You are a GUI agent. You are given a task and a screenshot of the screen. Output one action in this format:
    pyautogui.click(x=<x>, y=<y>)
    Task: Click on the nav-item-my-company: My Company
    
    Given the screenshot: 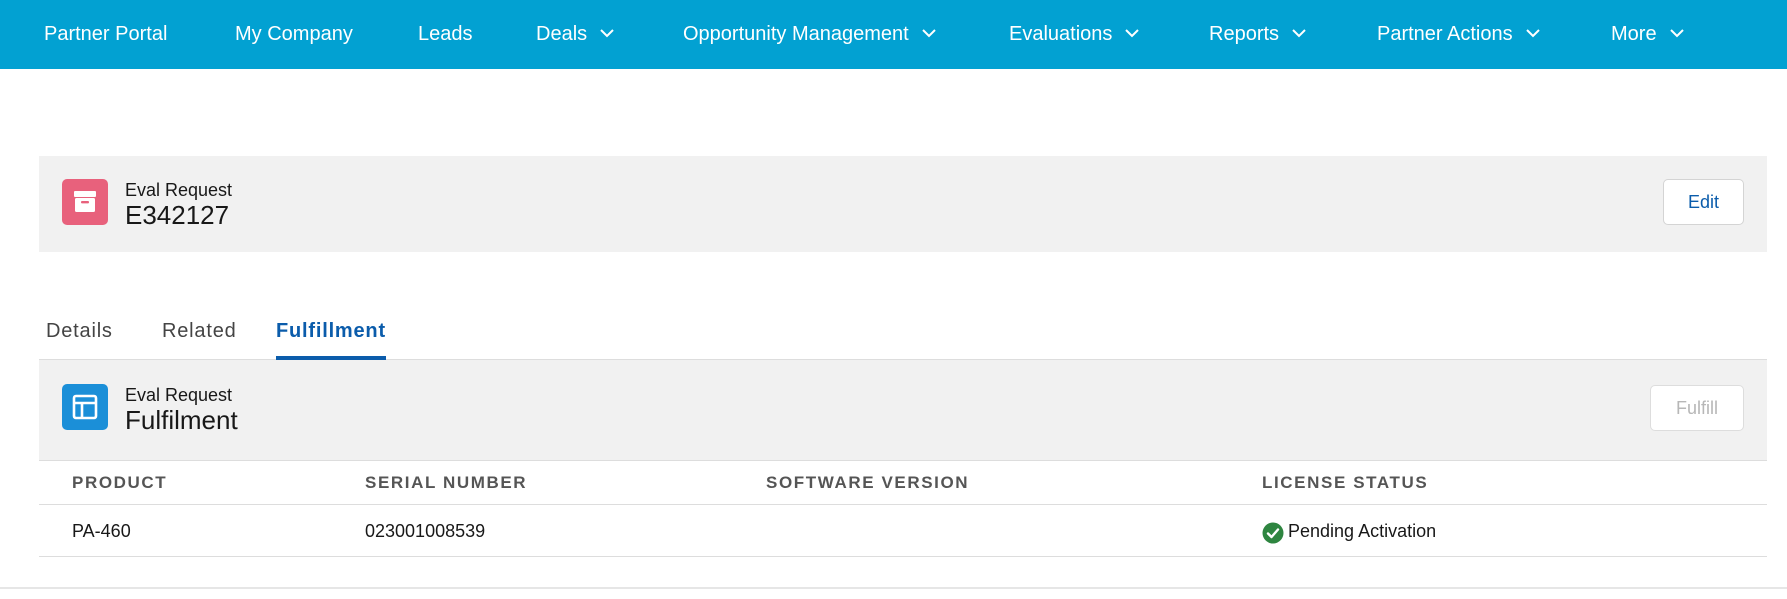 What is the action you would take?
    pyautogui.click(x=294, y=34)
    